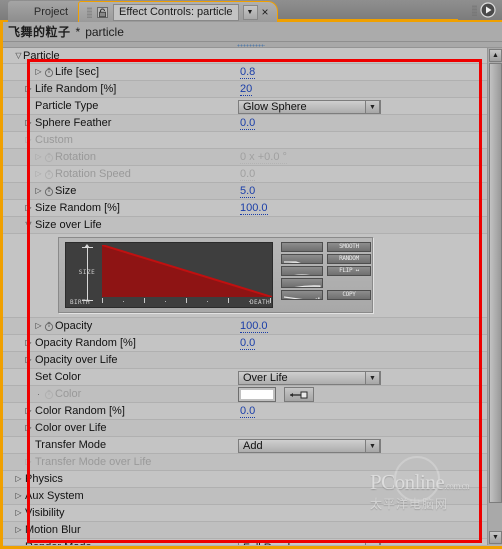  What do you see at coordinates (104, 31) in the screenshot?
I see `layer-name: particle` at bounding box center [104, 31].